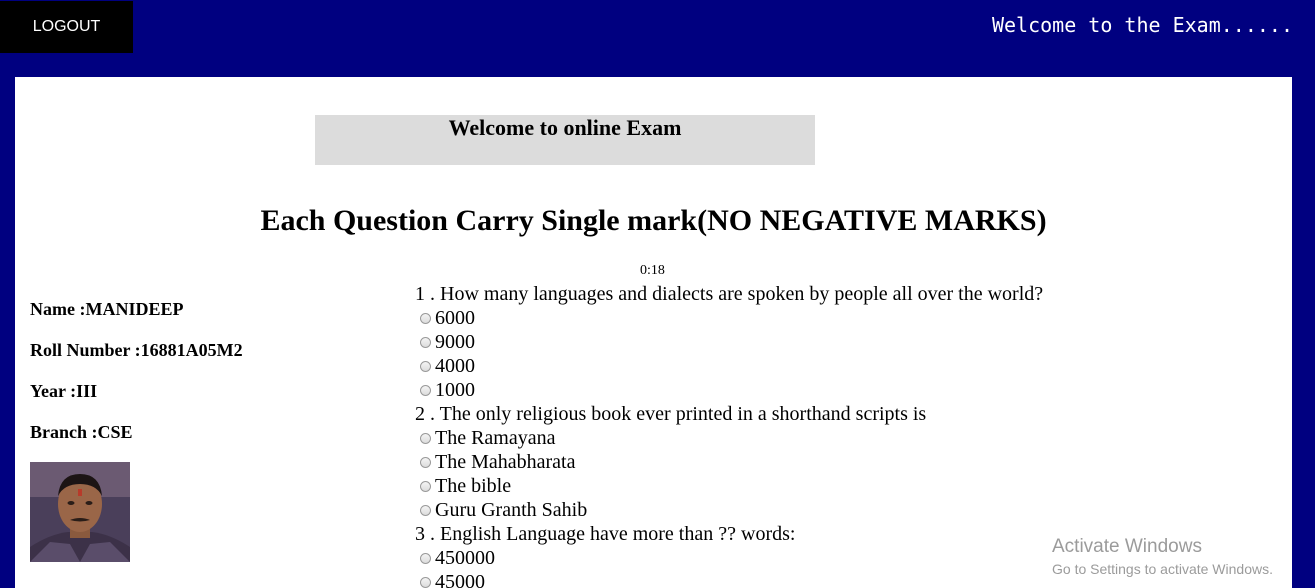  I want to click on option-label: The Ramayana, so click(495, 438).